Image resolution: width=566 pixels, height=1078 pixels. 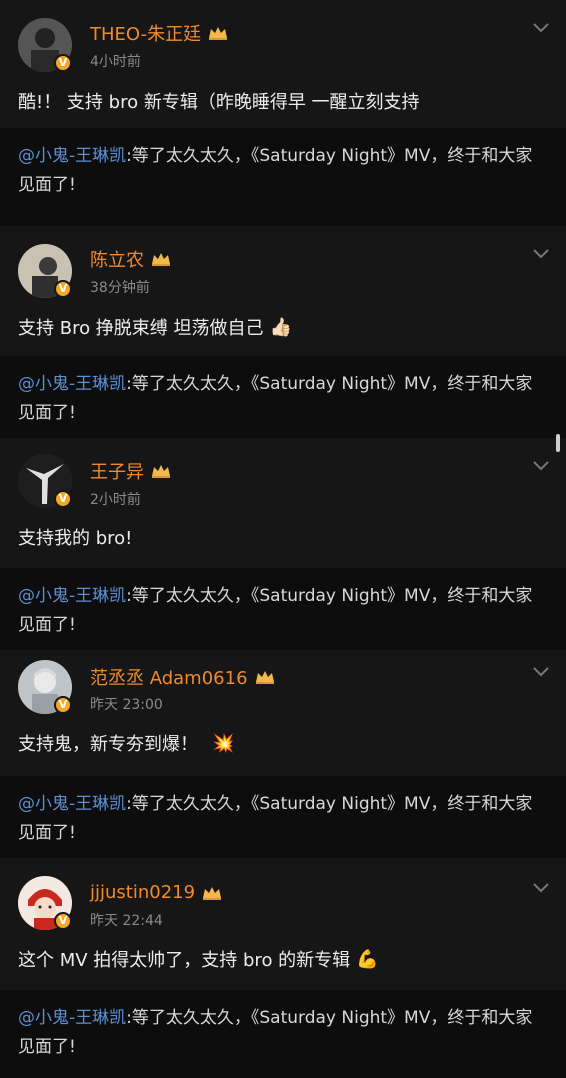 What do you see at coordinates (169, 677) in the screenshot?
I see `username-label: 范丞丞 Adam0616` at bounding box center [169, 677].